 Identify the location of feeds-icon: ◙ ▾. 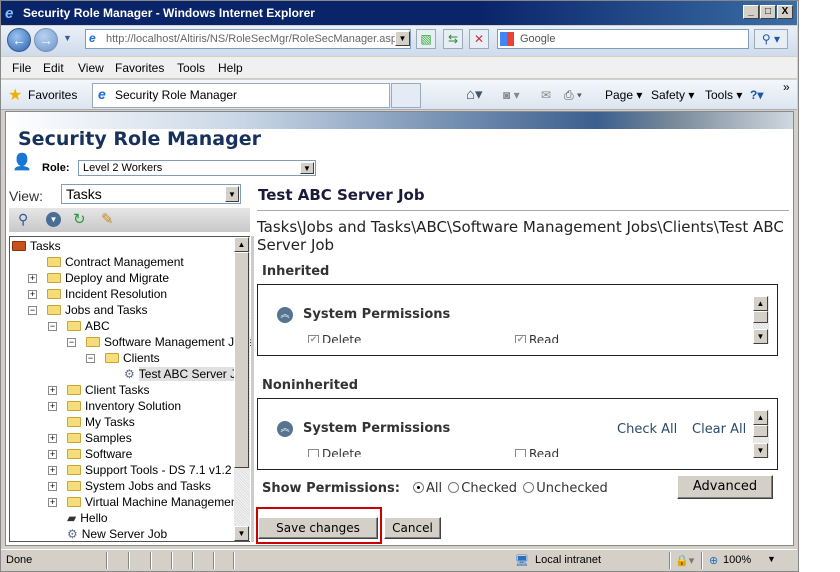
(511, 95).